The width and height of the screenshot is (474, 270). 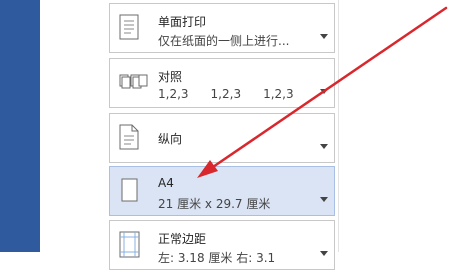 I want to click on paper-size-description: 21 厘米 x 29.7 厘米, so click(x=214, y=204).